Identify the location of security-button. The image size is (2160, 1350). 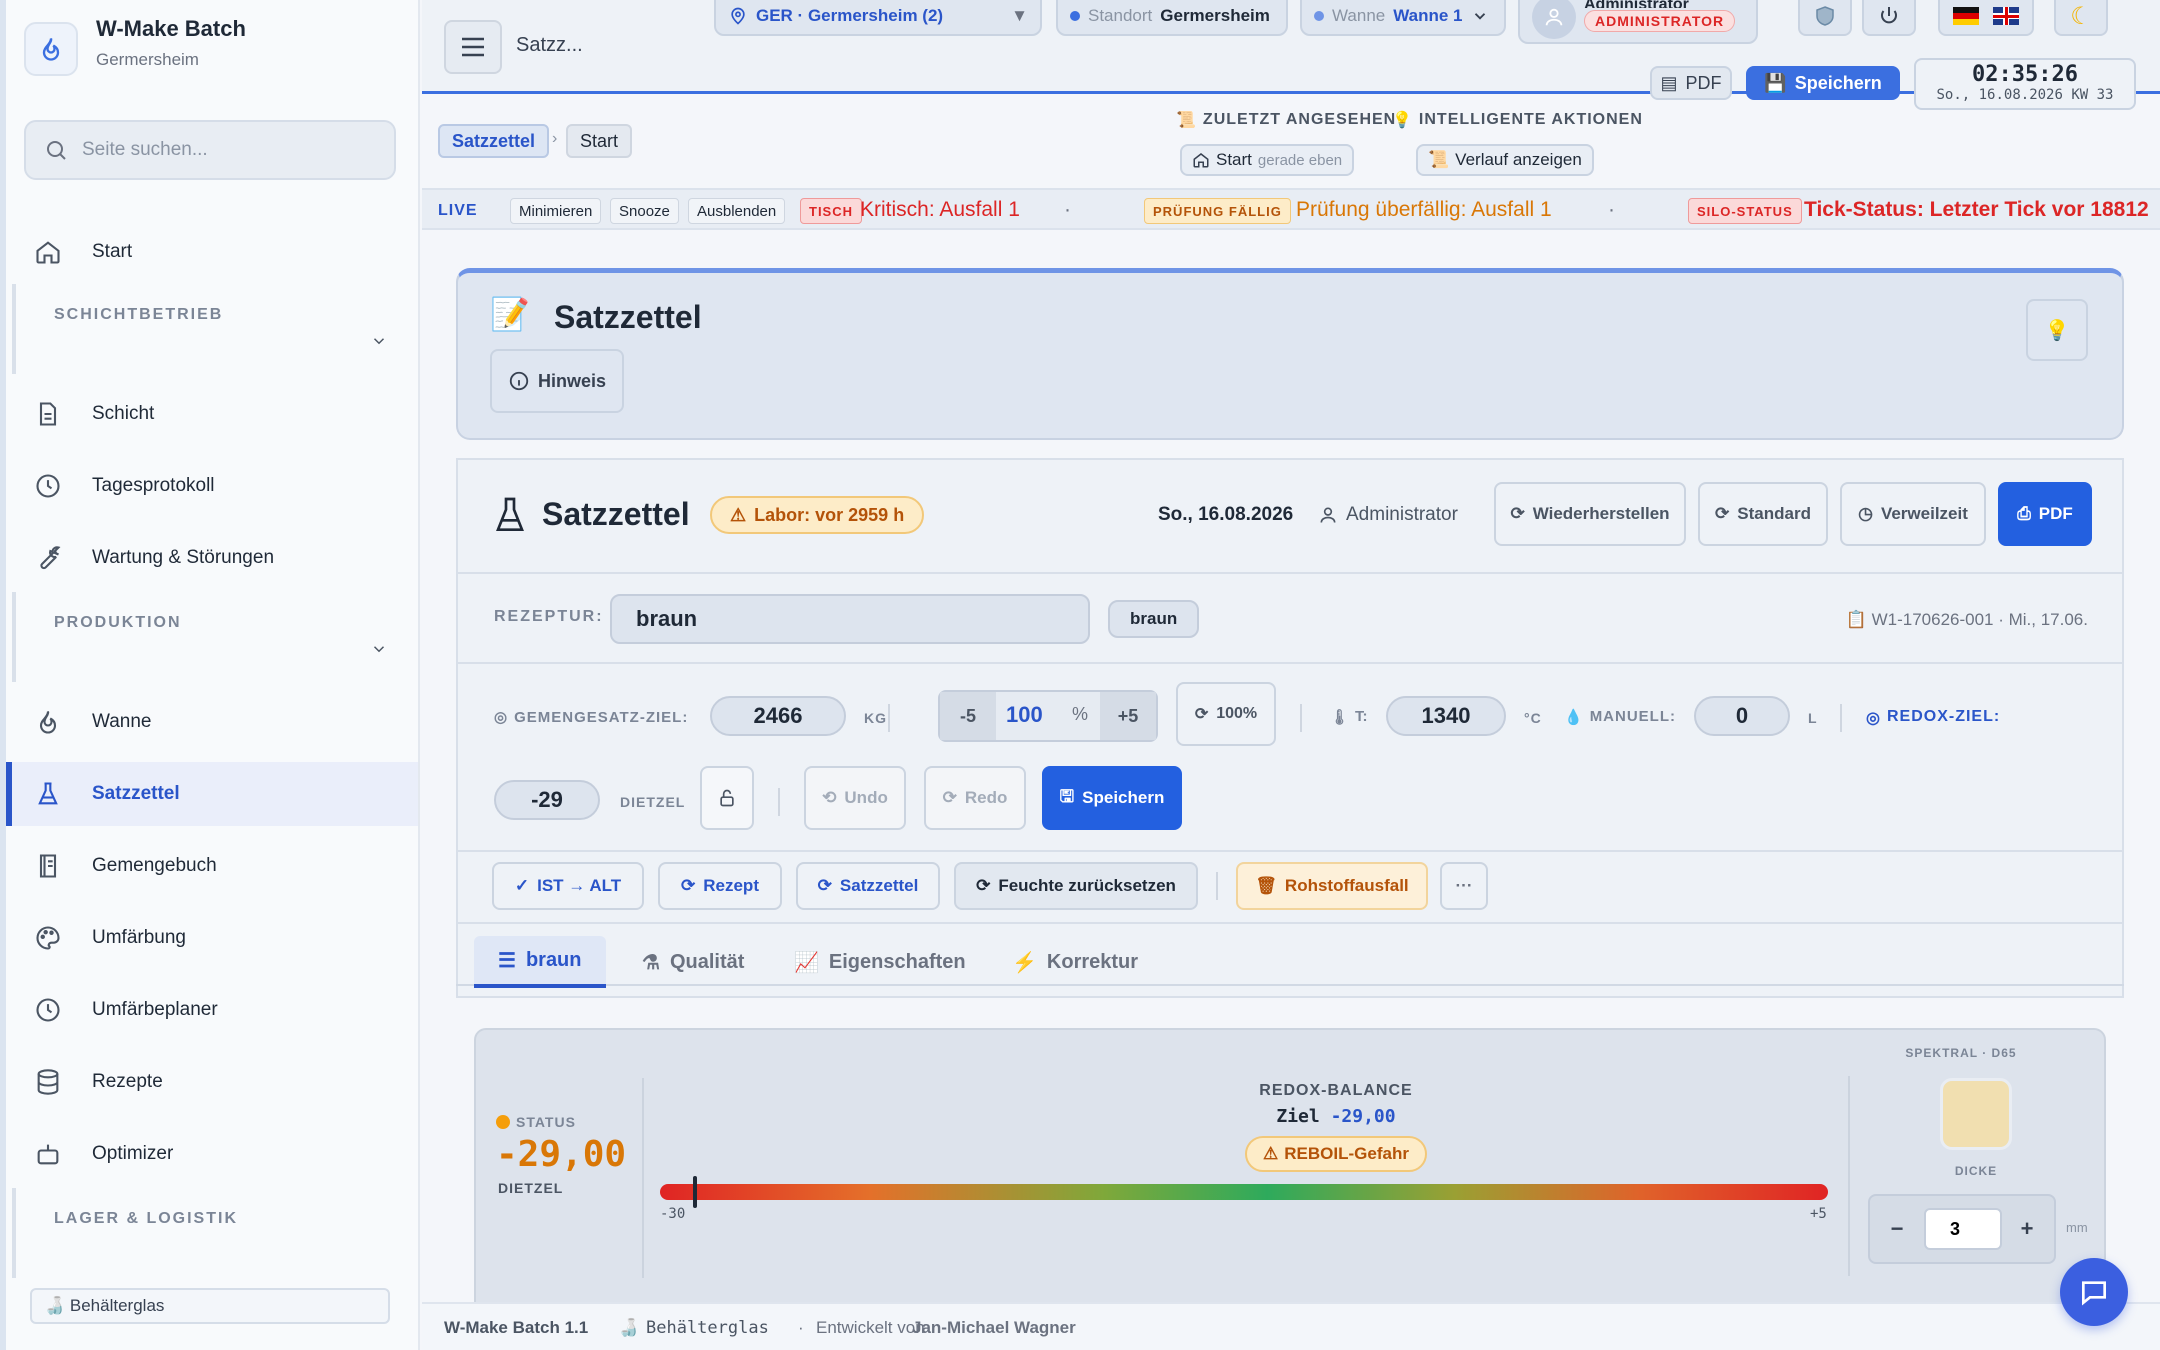
(1825, 18).